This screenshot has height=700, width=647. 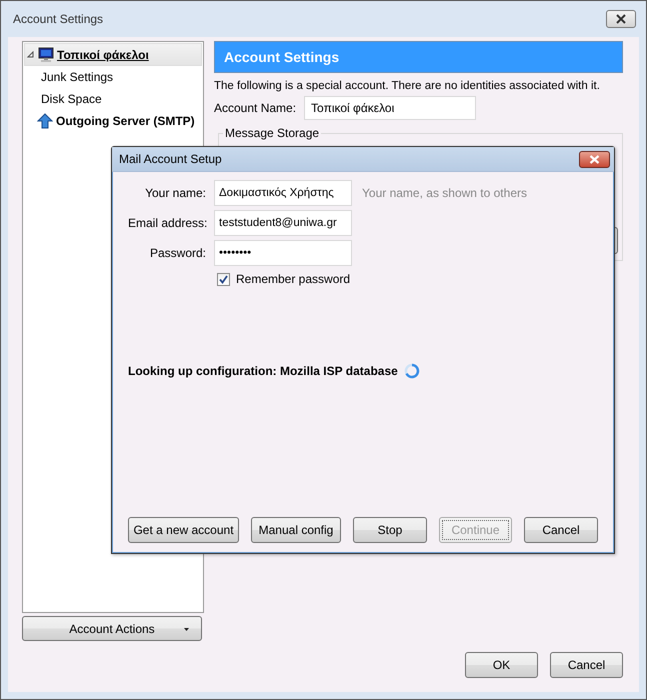 What do you see at coordinates (263, 371) in the screenshot?
I see `status-text: Looking up configuration: Mozilla ISP database` at bounding box center [263, 371].